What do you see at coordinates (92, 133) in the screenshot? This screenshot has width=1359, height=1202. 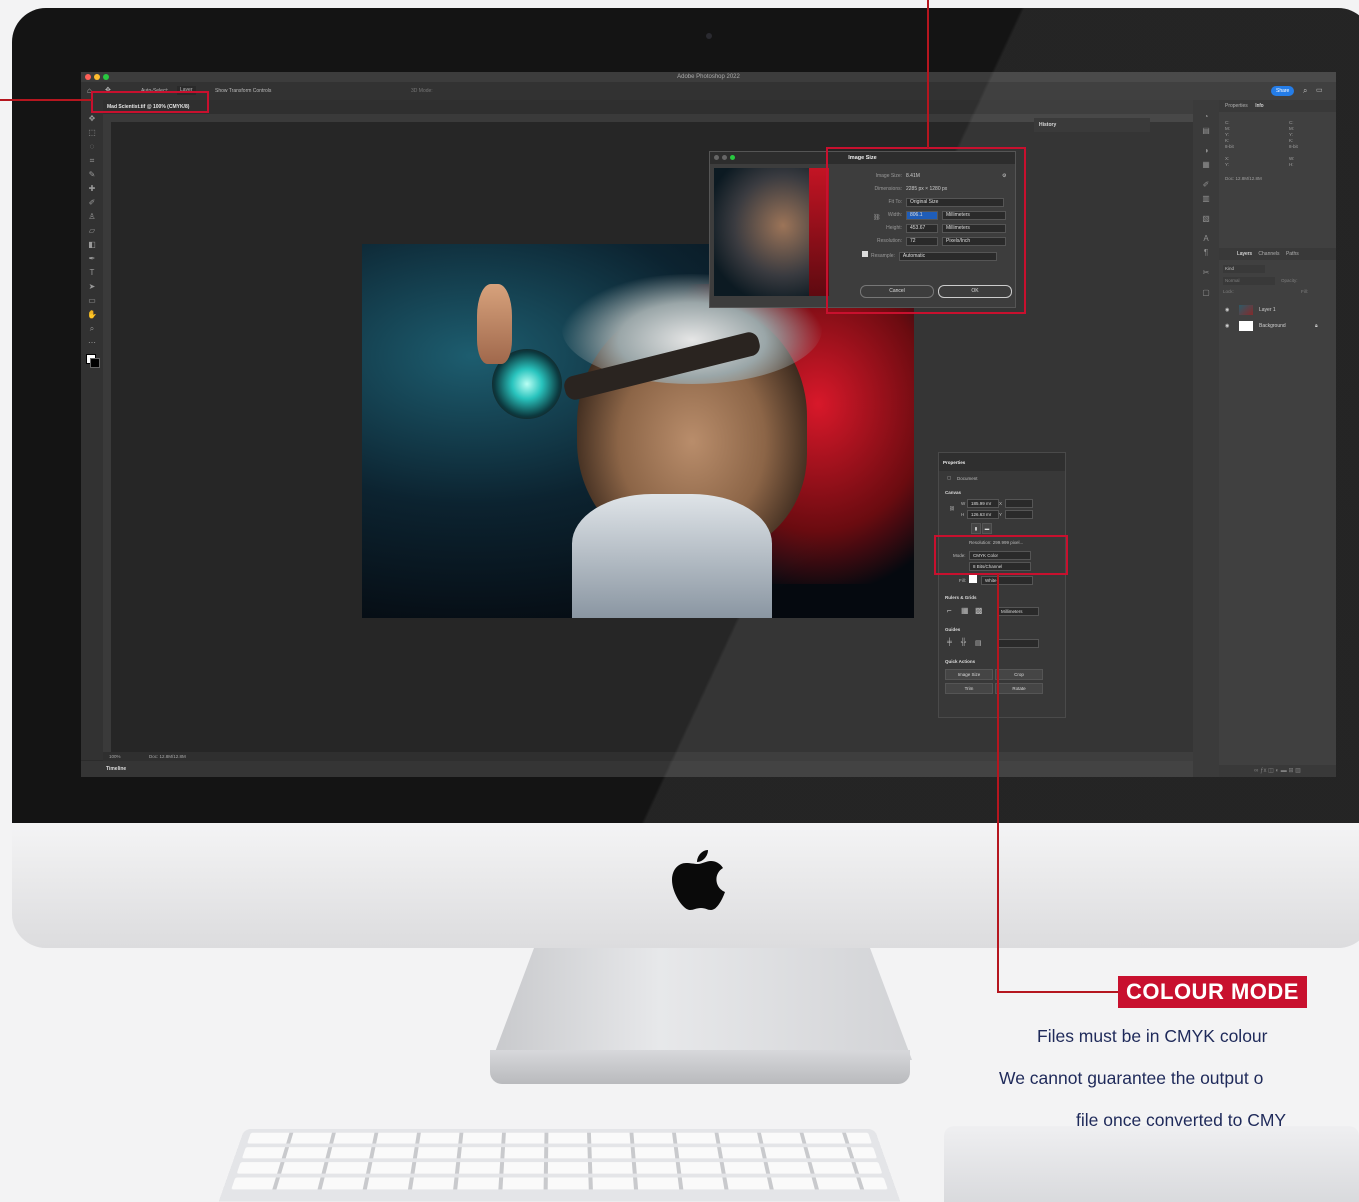 I see `marquee-tool-icon: ⬚` at bounding box center [92, 133].